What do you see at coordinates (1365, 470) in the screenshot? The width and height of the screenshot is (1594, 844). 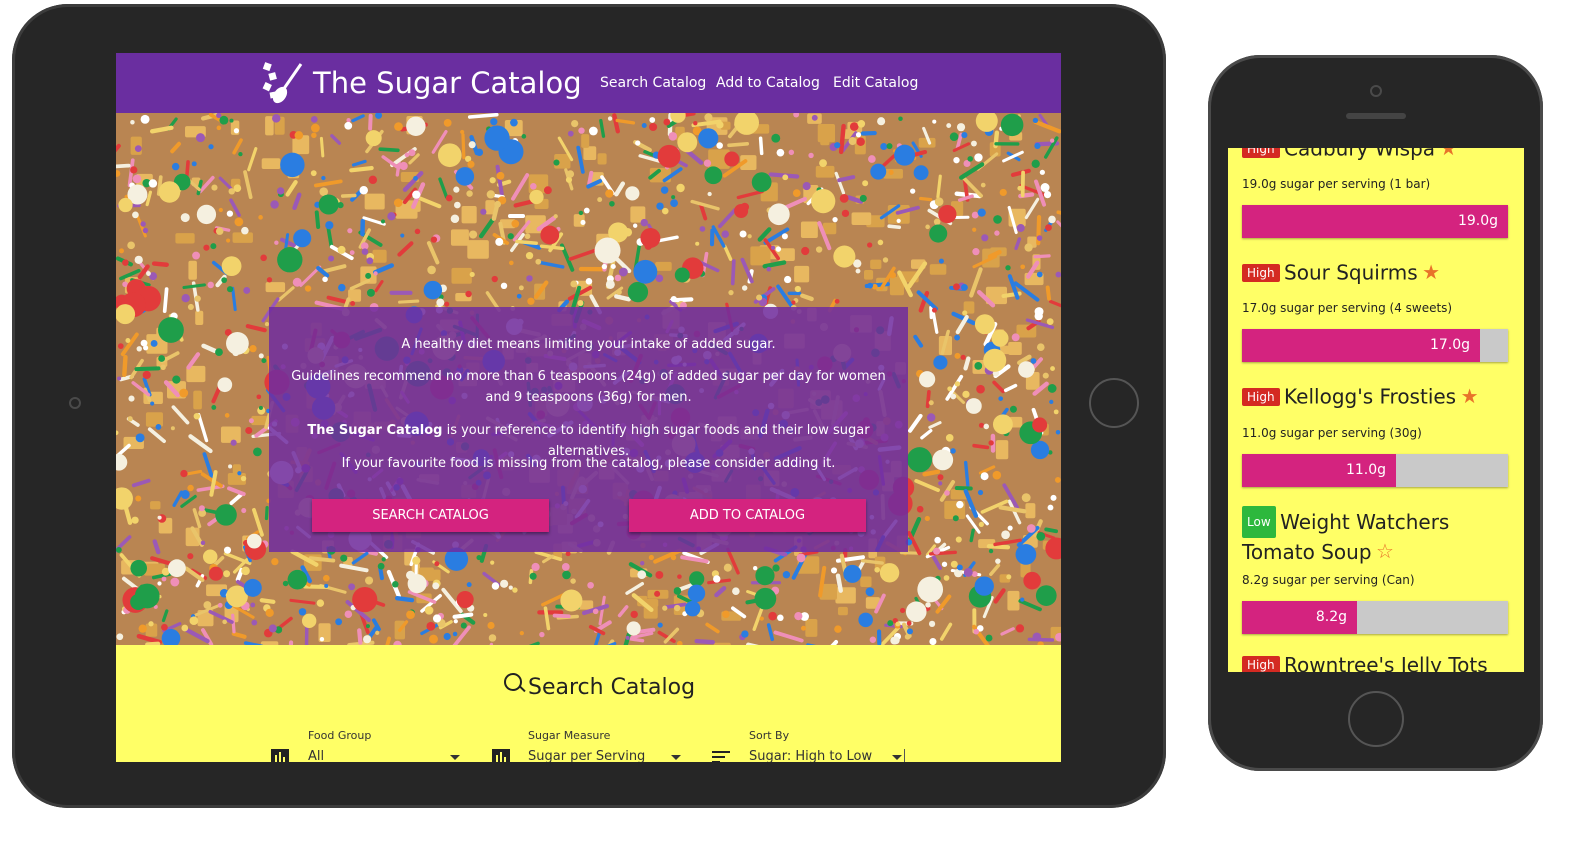 I see `sugar-bar-value: 11.0g` at bounding box center [1365, 470].